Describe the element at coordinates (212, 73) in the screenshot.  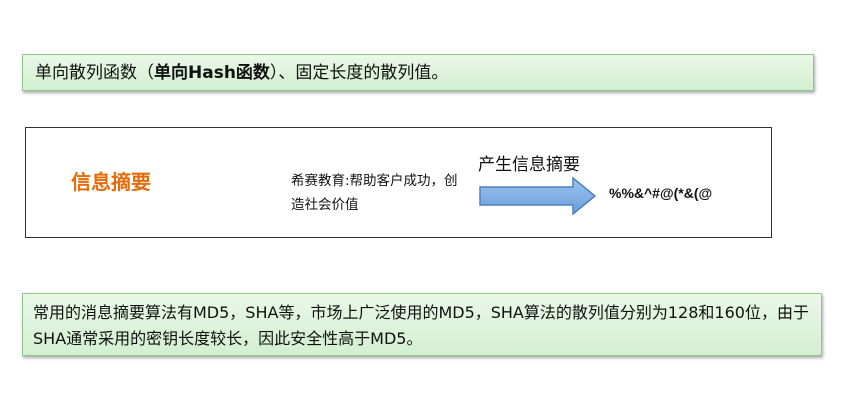
I see `definition-bold-term: 单向Hash函数` at that location.